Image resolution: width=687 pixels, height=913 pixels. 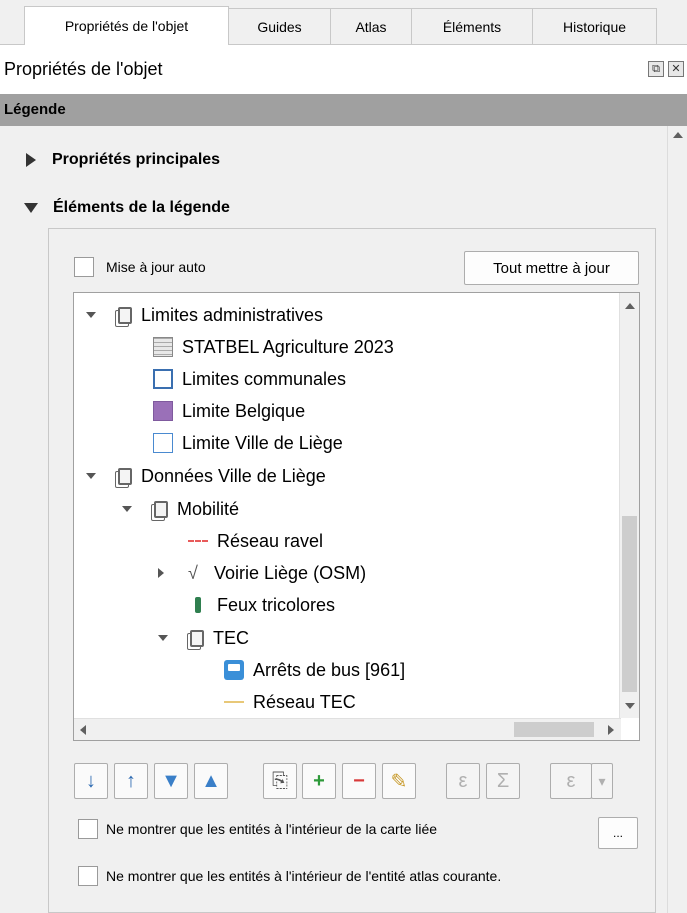 I want to click on panel-scrollbar, so click(x=677, y=519).